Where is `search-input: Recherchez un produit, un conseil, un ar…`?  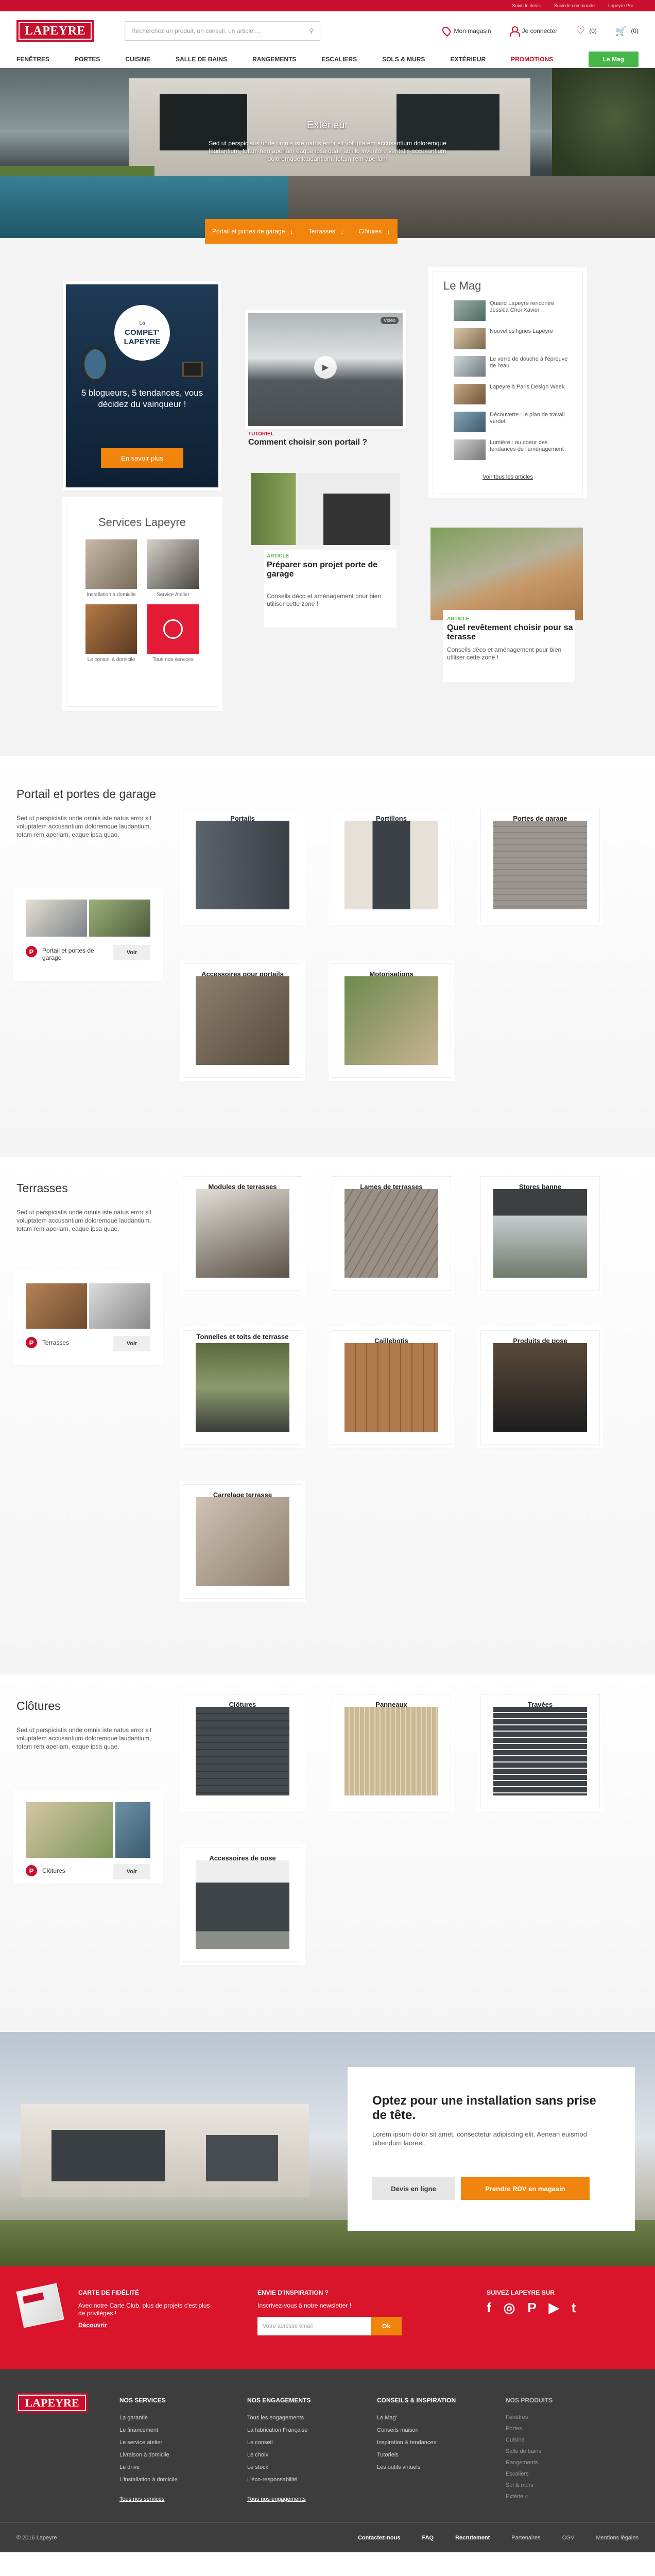 search-input: Recherchez un produit, un conseil, un ar… is located at coordinates (222, 31).